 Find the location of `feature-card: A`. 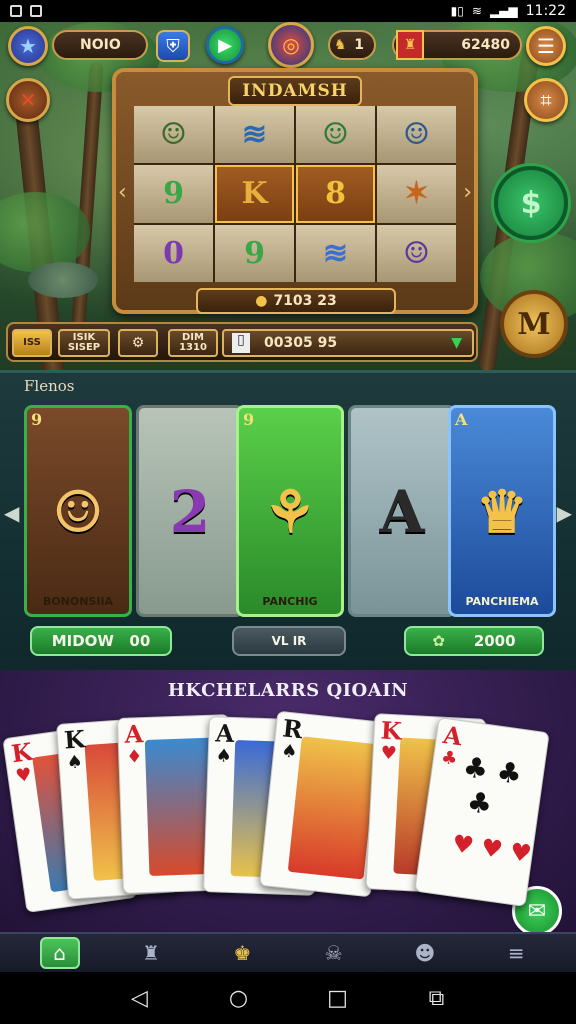

feature-card: A is located at coordinates (402, 511).